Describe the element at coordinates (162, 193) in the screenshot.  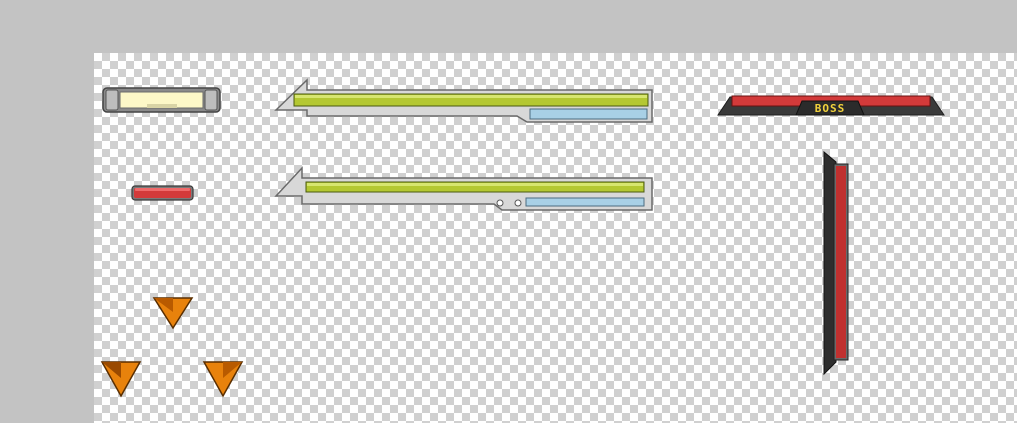
I see `red-pill-bar` at that location.